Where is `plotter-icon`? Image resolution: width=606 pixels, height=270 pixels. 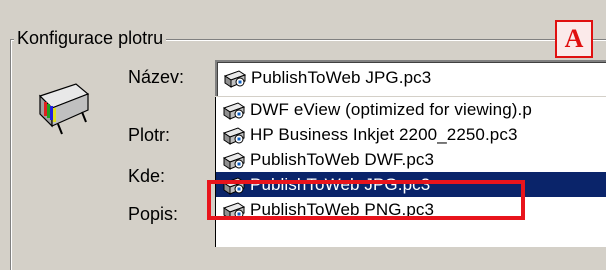
plotter-icon is located at coordinates (64, 109).